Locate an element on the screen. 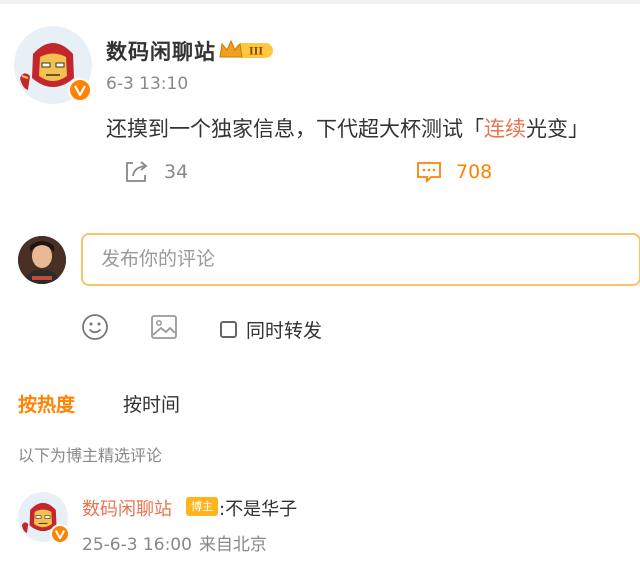 This screenshot has height=576, width=640. top-divider is located at coordinates (320, 2).